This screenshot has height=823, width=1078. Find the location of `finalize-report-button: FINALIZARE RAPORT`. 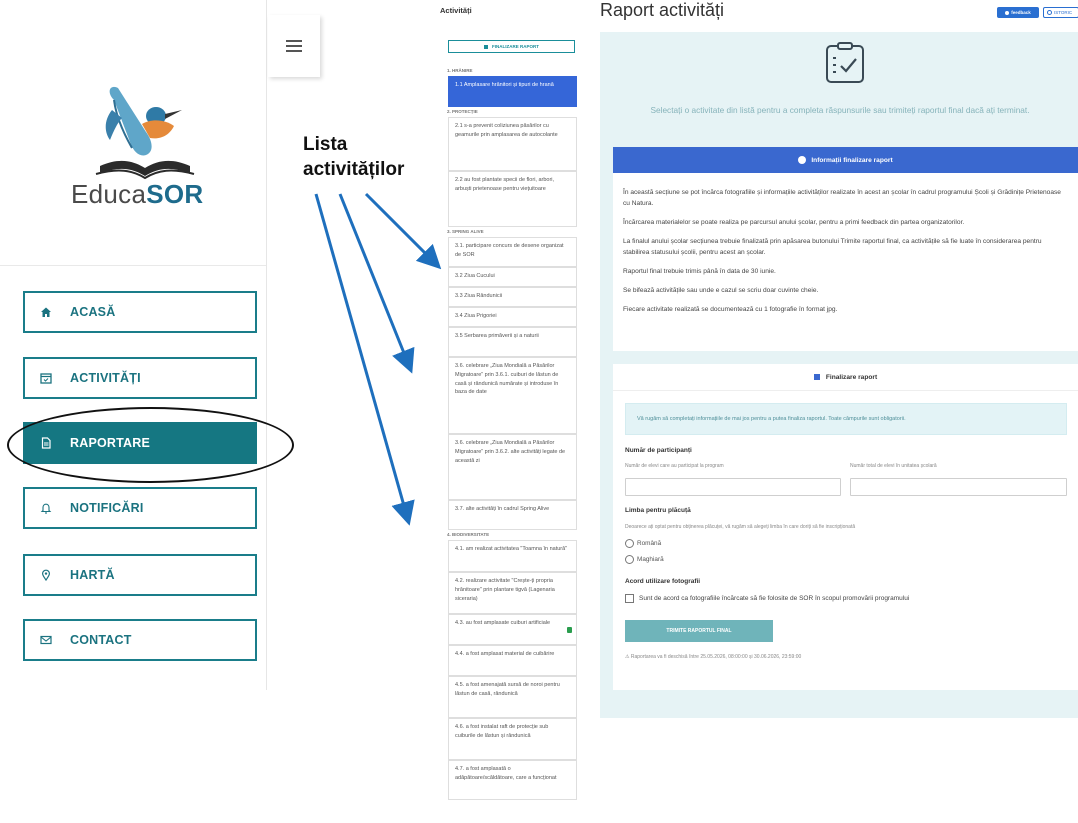

finalize-report-button: FINALIZARE RAPORT is located at coordinates (511, 46).